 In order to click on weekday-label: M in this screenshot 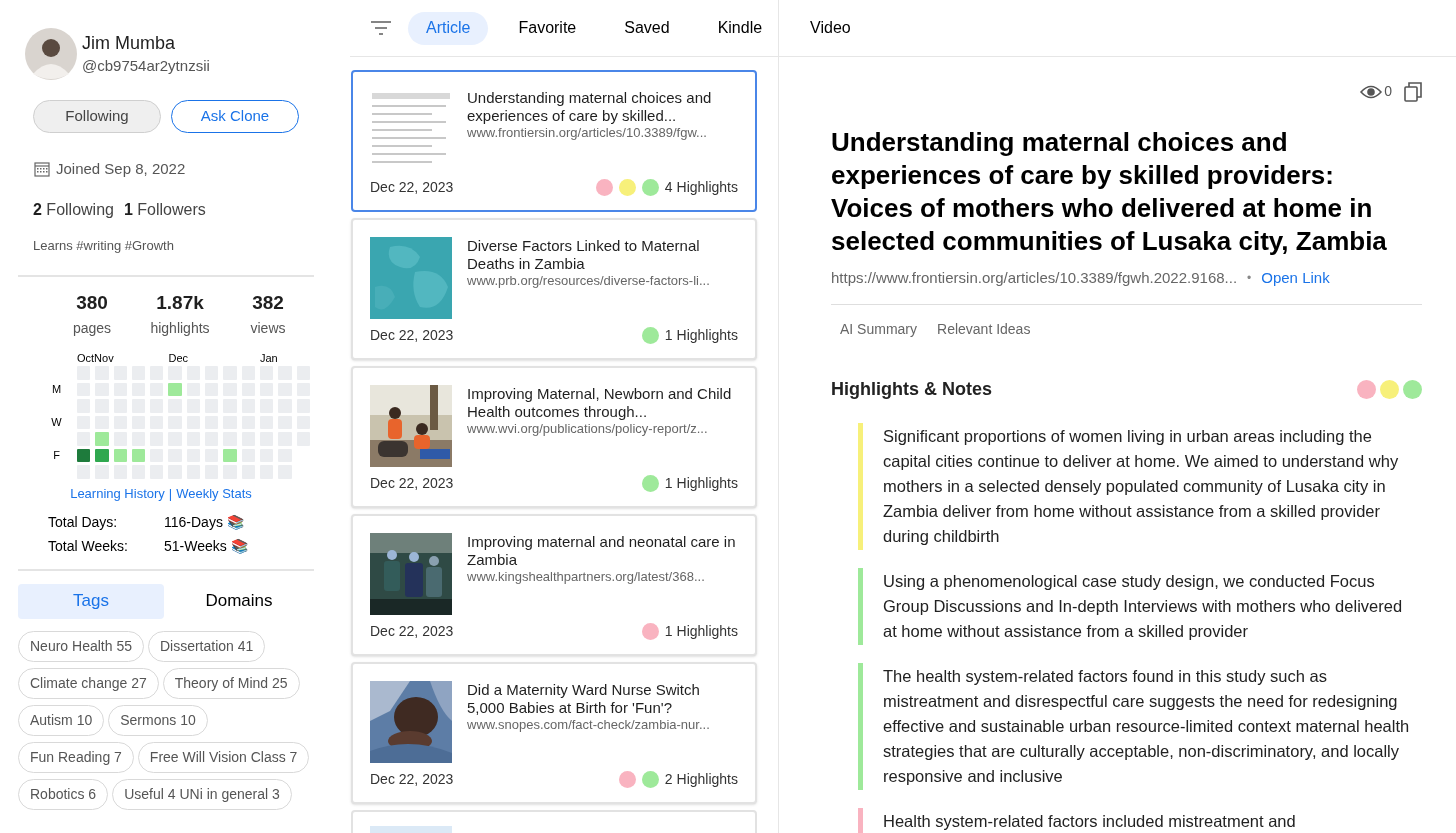, I will do `click(56, 389)`.